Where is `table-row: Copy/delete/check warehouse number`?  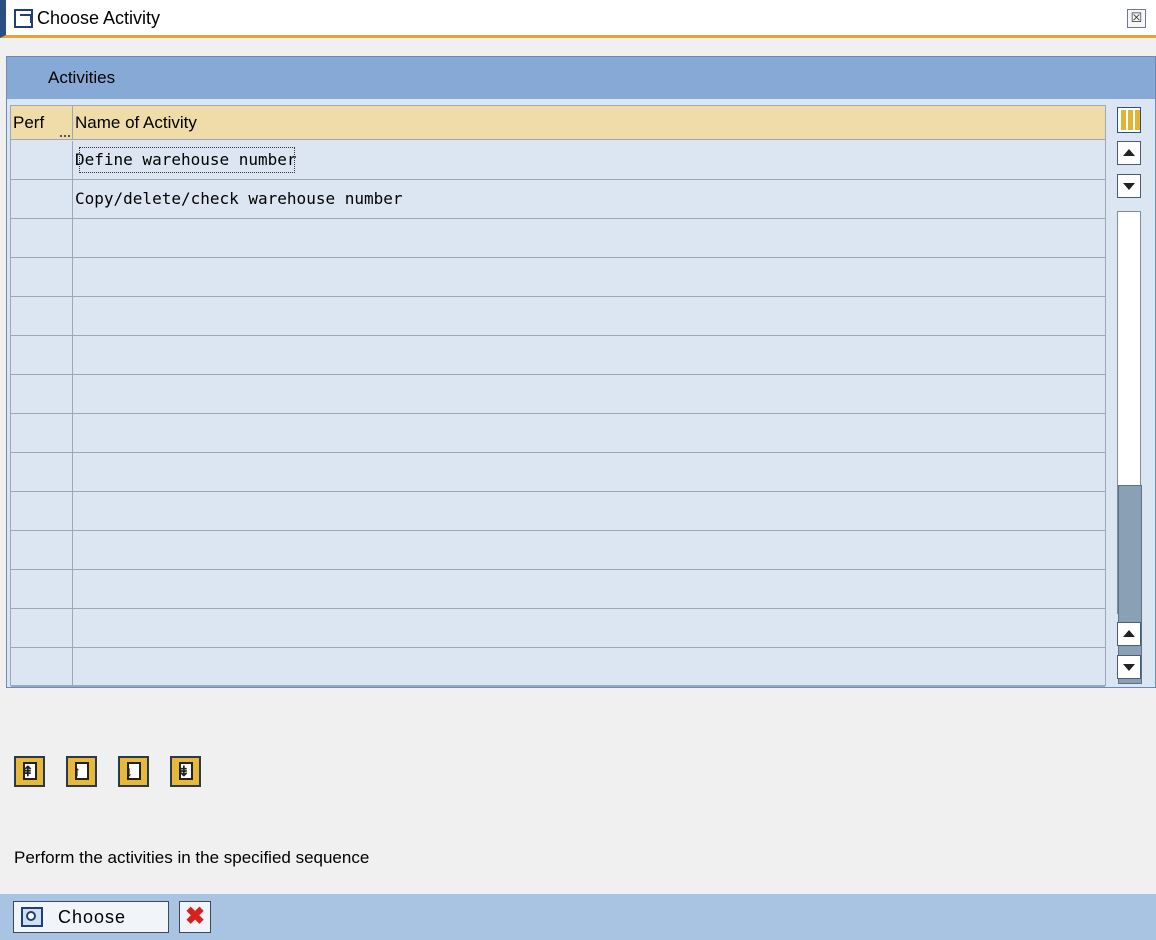 table-row: Copy/delete/check warehouse number is located at coordinates (558, 199).